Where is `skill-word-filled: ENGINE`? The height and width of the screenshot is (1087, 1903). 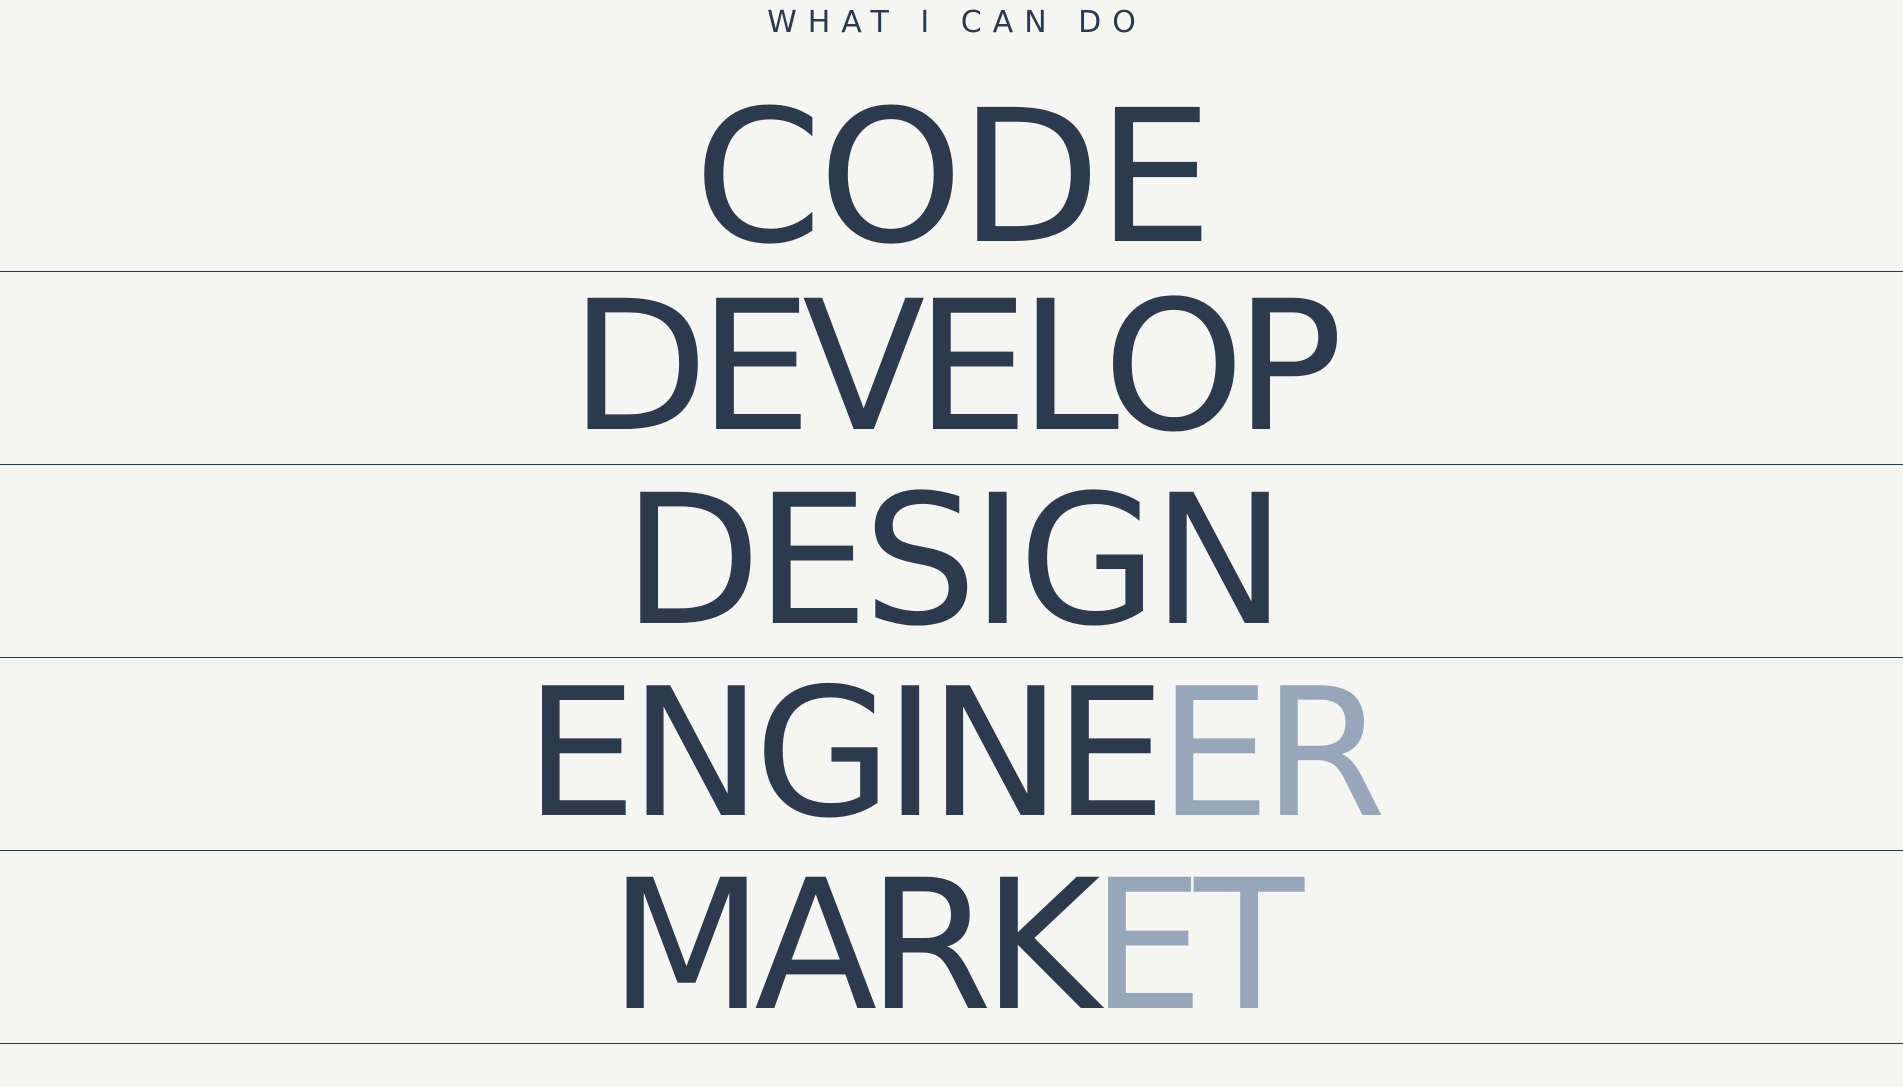 skill-word-filled: ENGINE is located at coordinates (845, 754).